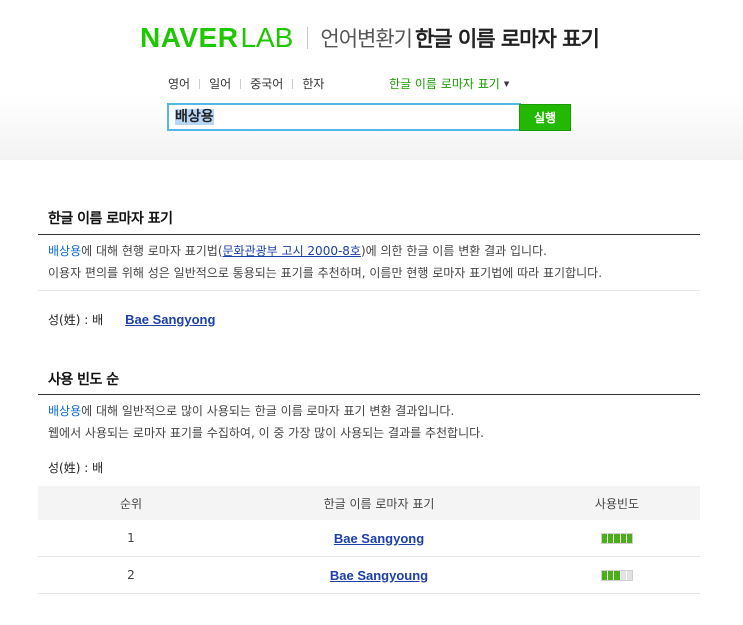 The image size is (743, 625). Describe the element at coordinates (369, 290) in the screenshot. I see `divider` at that location.